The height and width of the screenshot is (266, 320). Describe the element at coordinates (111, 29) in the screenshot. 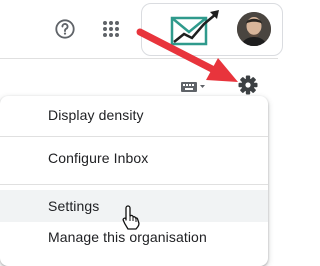

I see `apps-grid-icon` at that location.